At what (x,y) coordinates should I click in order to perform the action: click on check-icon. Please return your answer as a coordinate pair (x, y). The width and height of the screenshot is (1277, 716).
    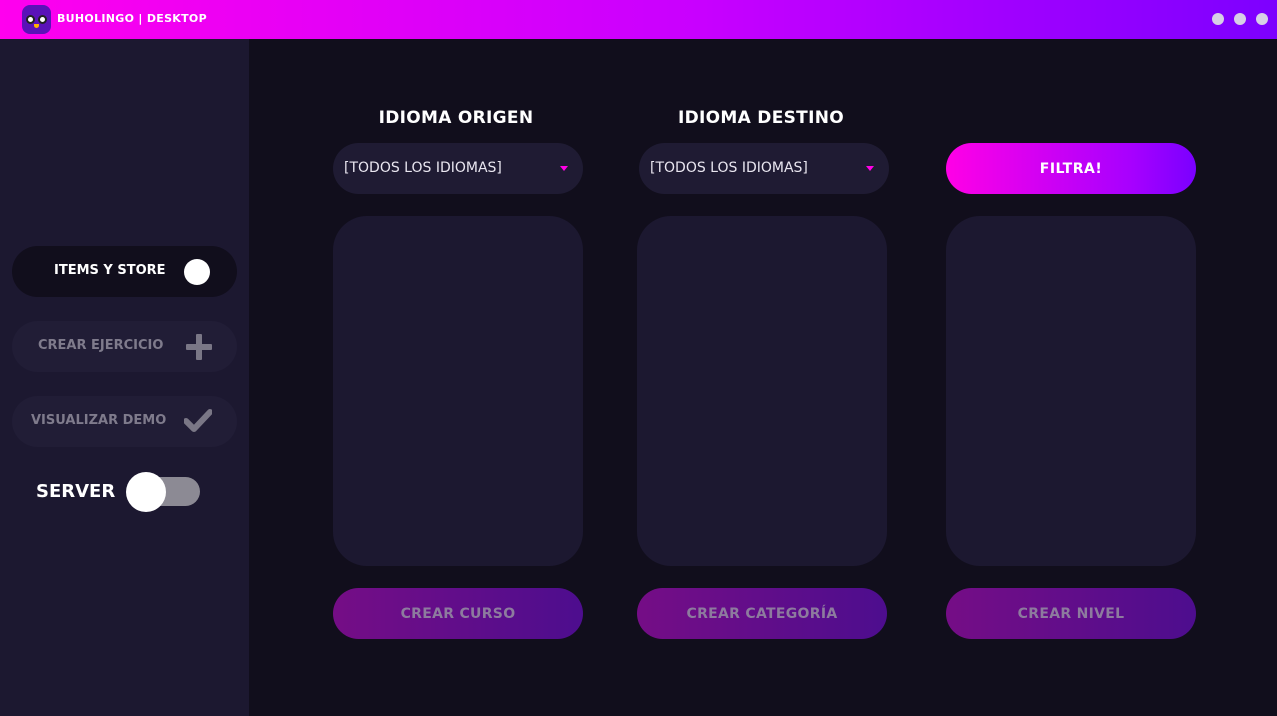
    Looking at the image, I should click on (198, 421).